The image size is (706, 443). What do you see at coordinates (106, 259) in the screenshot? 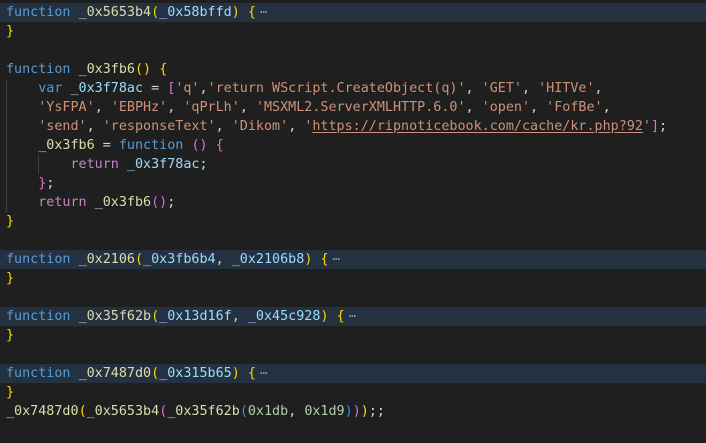
I see `code-token: _0x2106` at bounding box center [106, 259].